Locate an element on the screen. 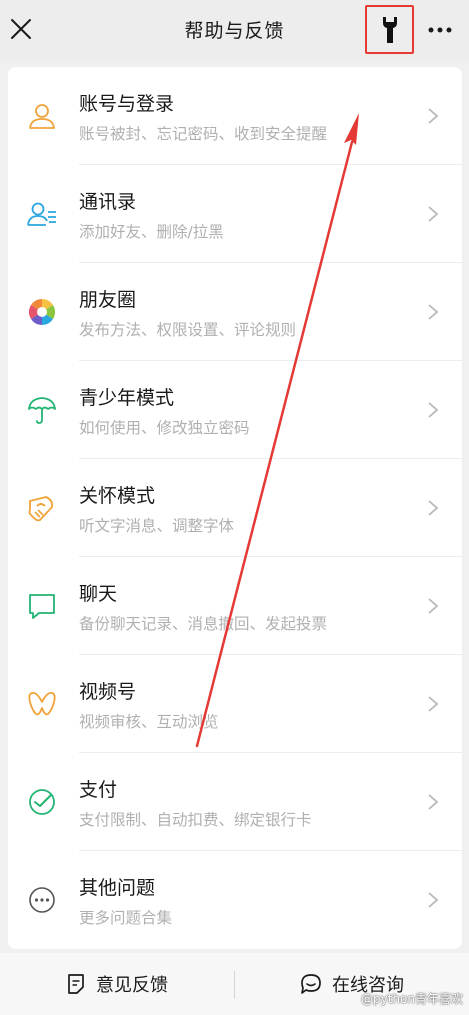 Image resolution: width=469 pixels, height=1015 pixels. topic-desc: 如何使用、修改独立密码 is located at coordinates (164, 428).